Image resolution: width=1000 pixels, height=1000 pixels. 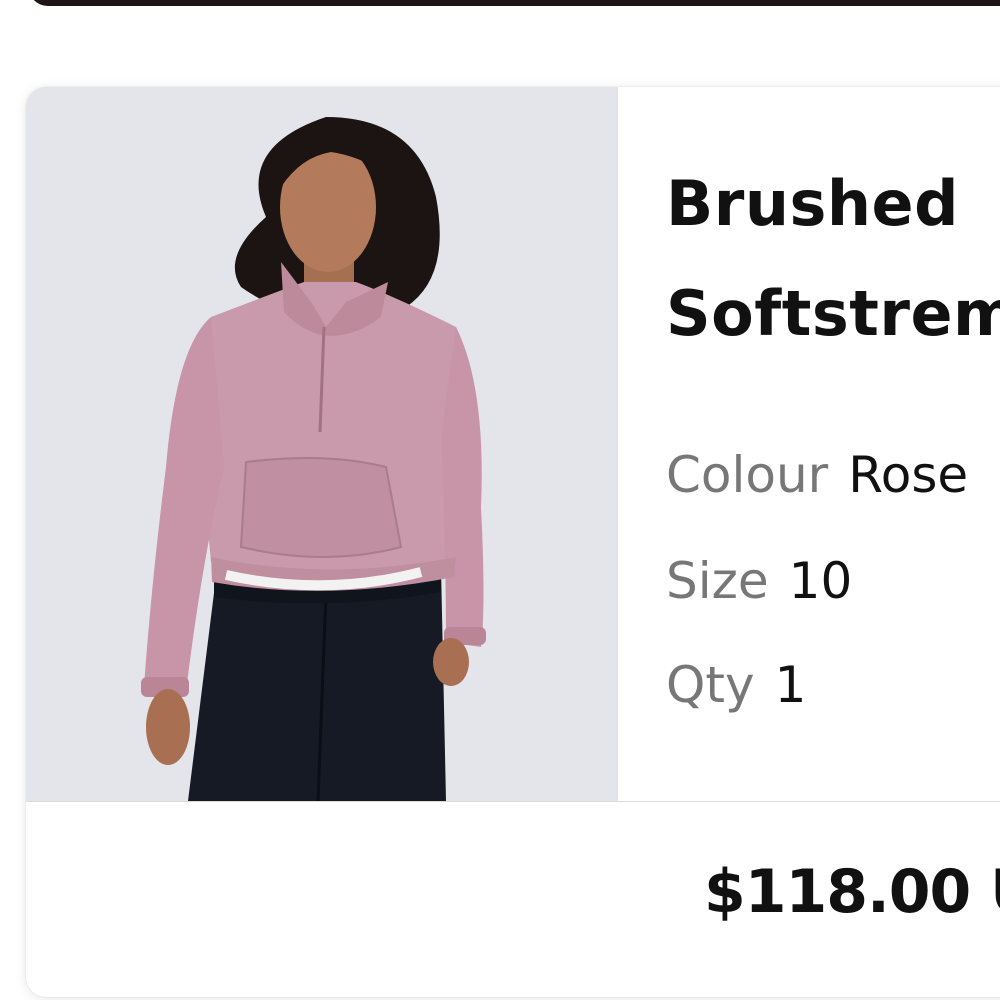 What do you see at coordinates (717, 581) in the screenshot?
I see `size-label: Size` at bounding box center [717, 581].